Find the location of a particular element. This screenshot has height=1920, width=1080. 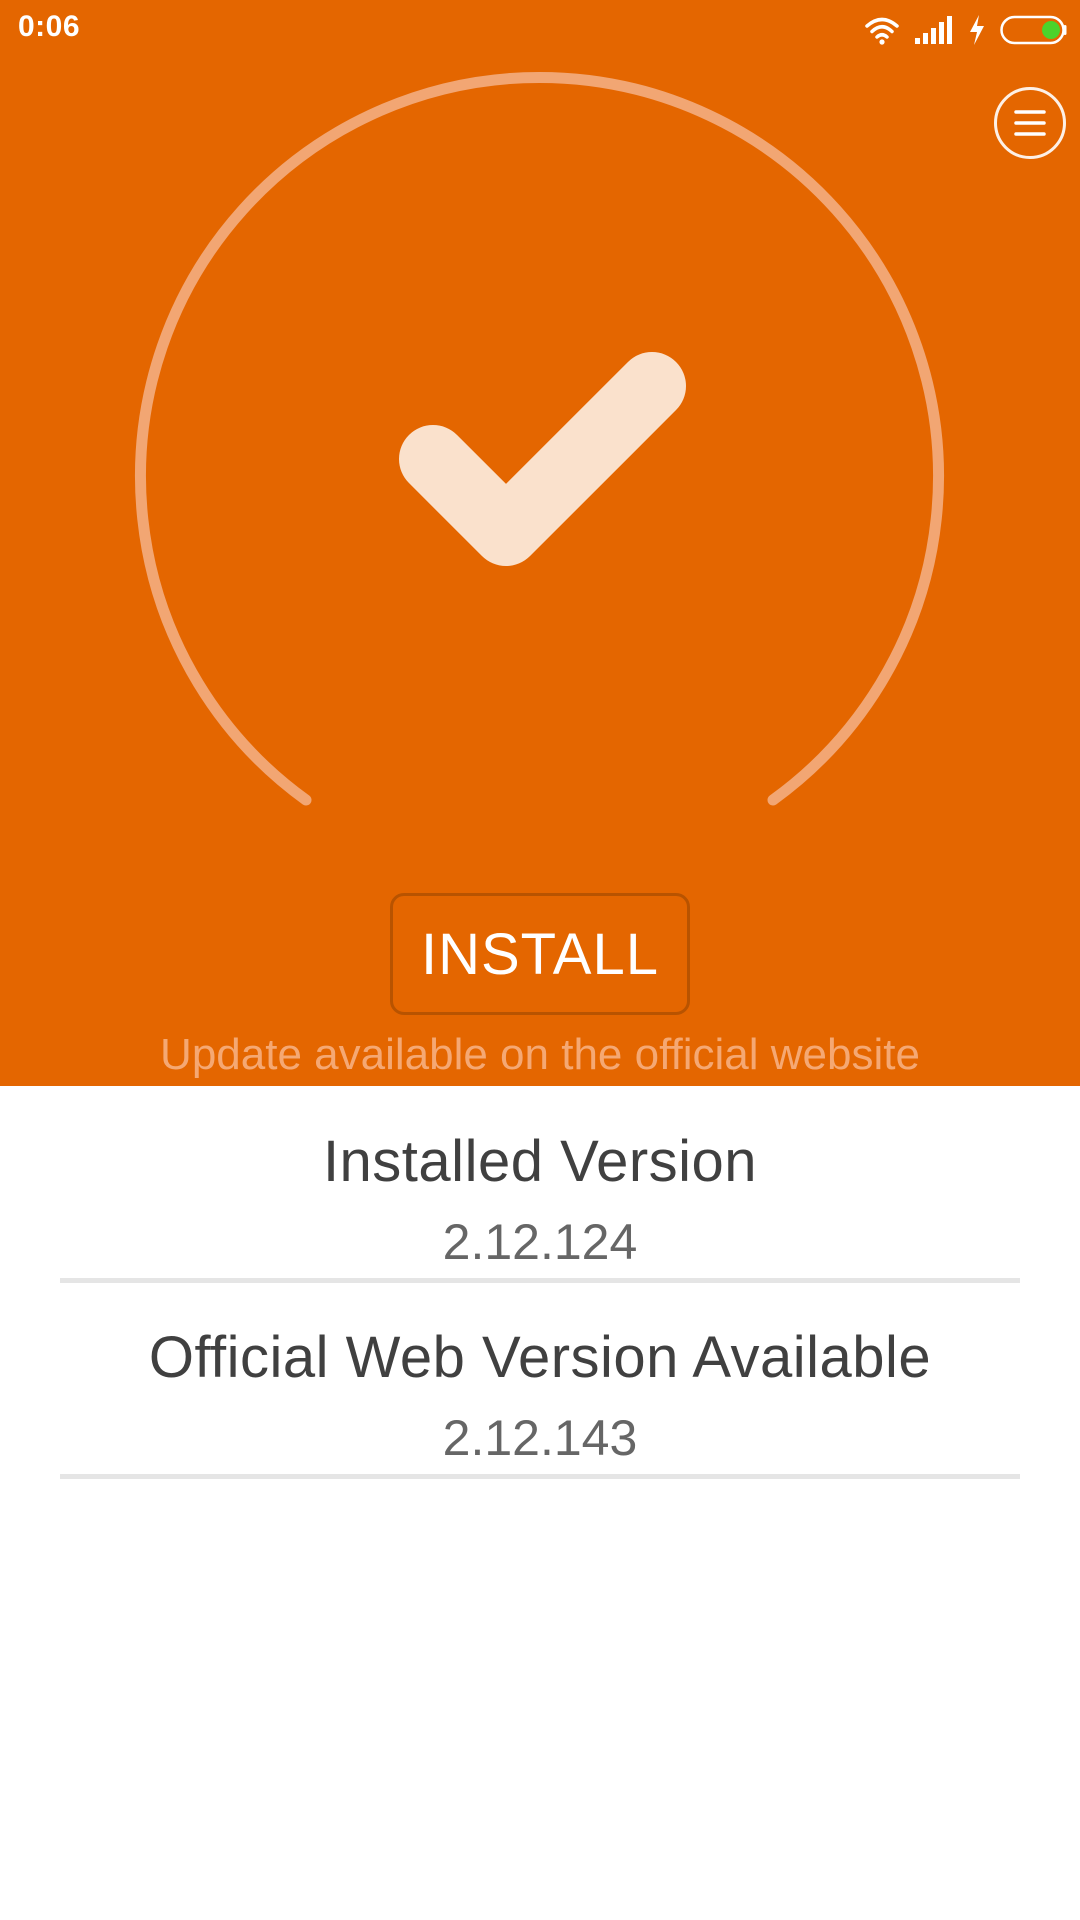

official-version-value: 2.12.143 is located at coordinates (540, 1438).